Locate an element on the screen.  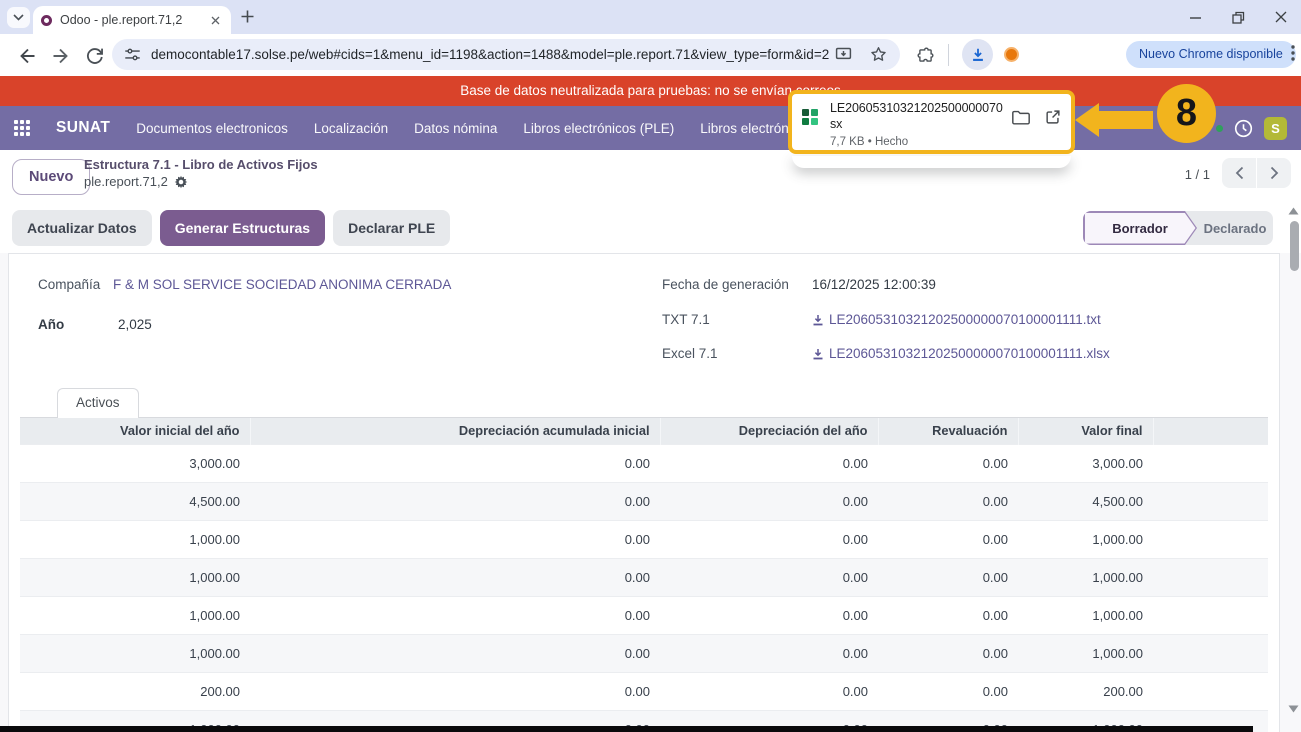
extensions-icon is located at coordinates (925, 55).